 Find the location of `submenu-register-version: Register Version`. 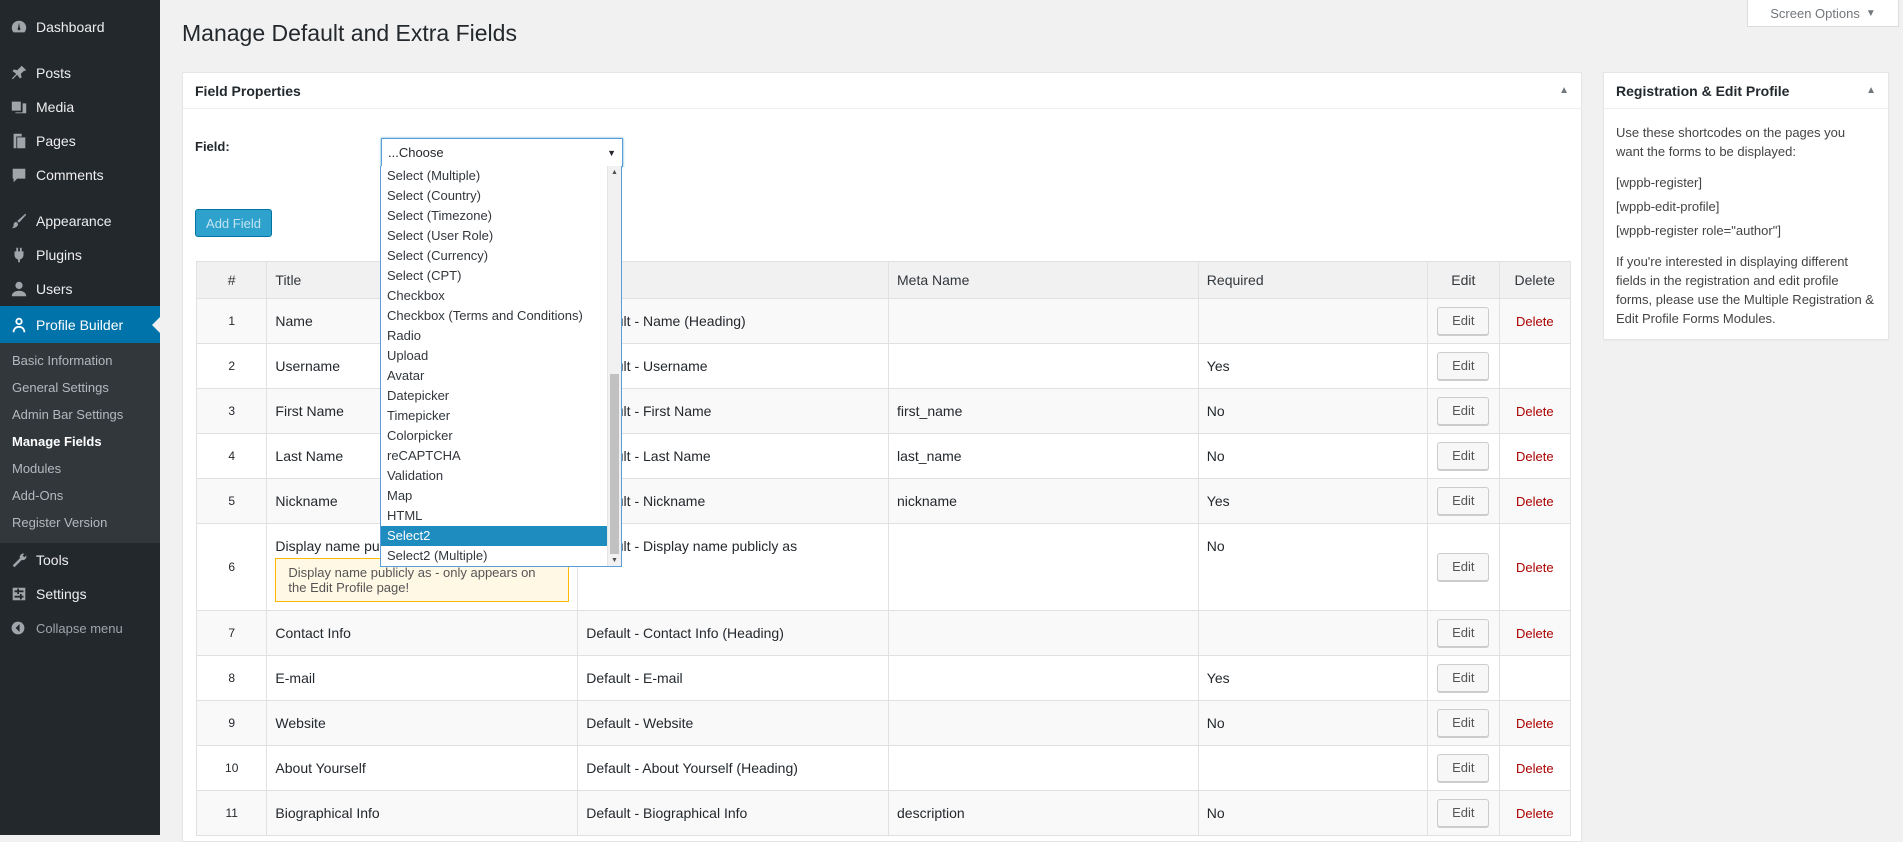

submenu-register-version: Register Version is located at coordinates (59, 522).